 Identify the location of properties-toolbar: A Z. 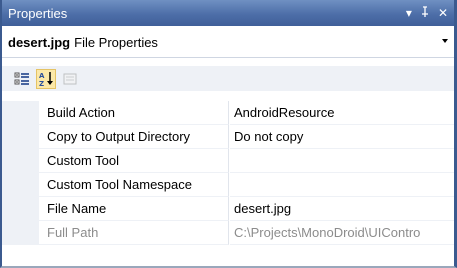
(228, 78).